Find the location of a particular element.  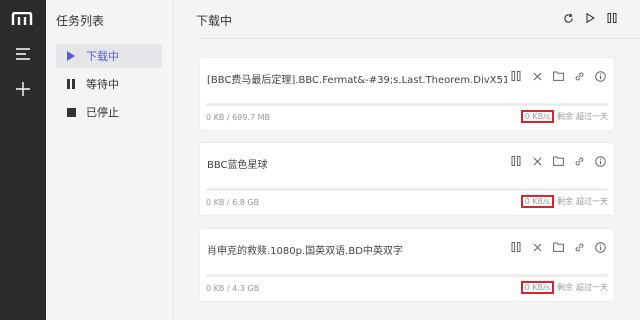

sidebar-item-label: 已停止 is located at coordinates (102, 112).